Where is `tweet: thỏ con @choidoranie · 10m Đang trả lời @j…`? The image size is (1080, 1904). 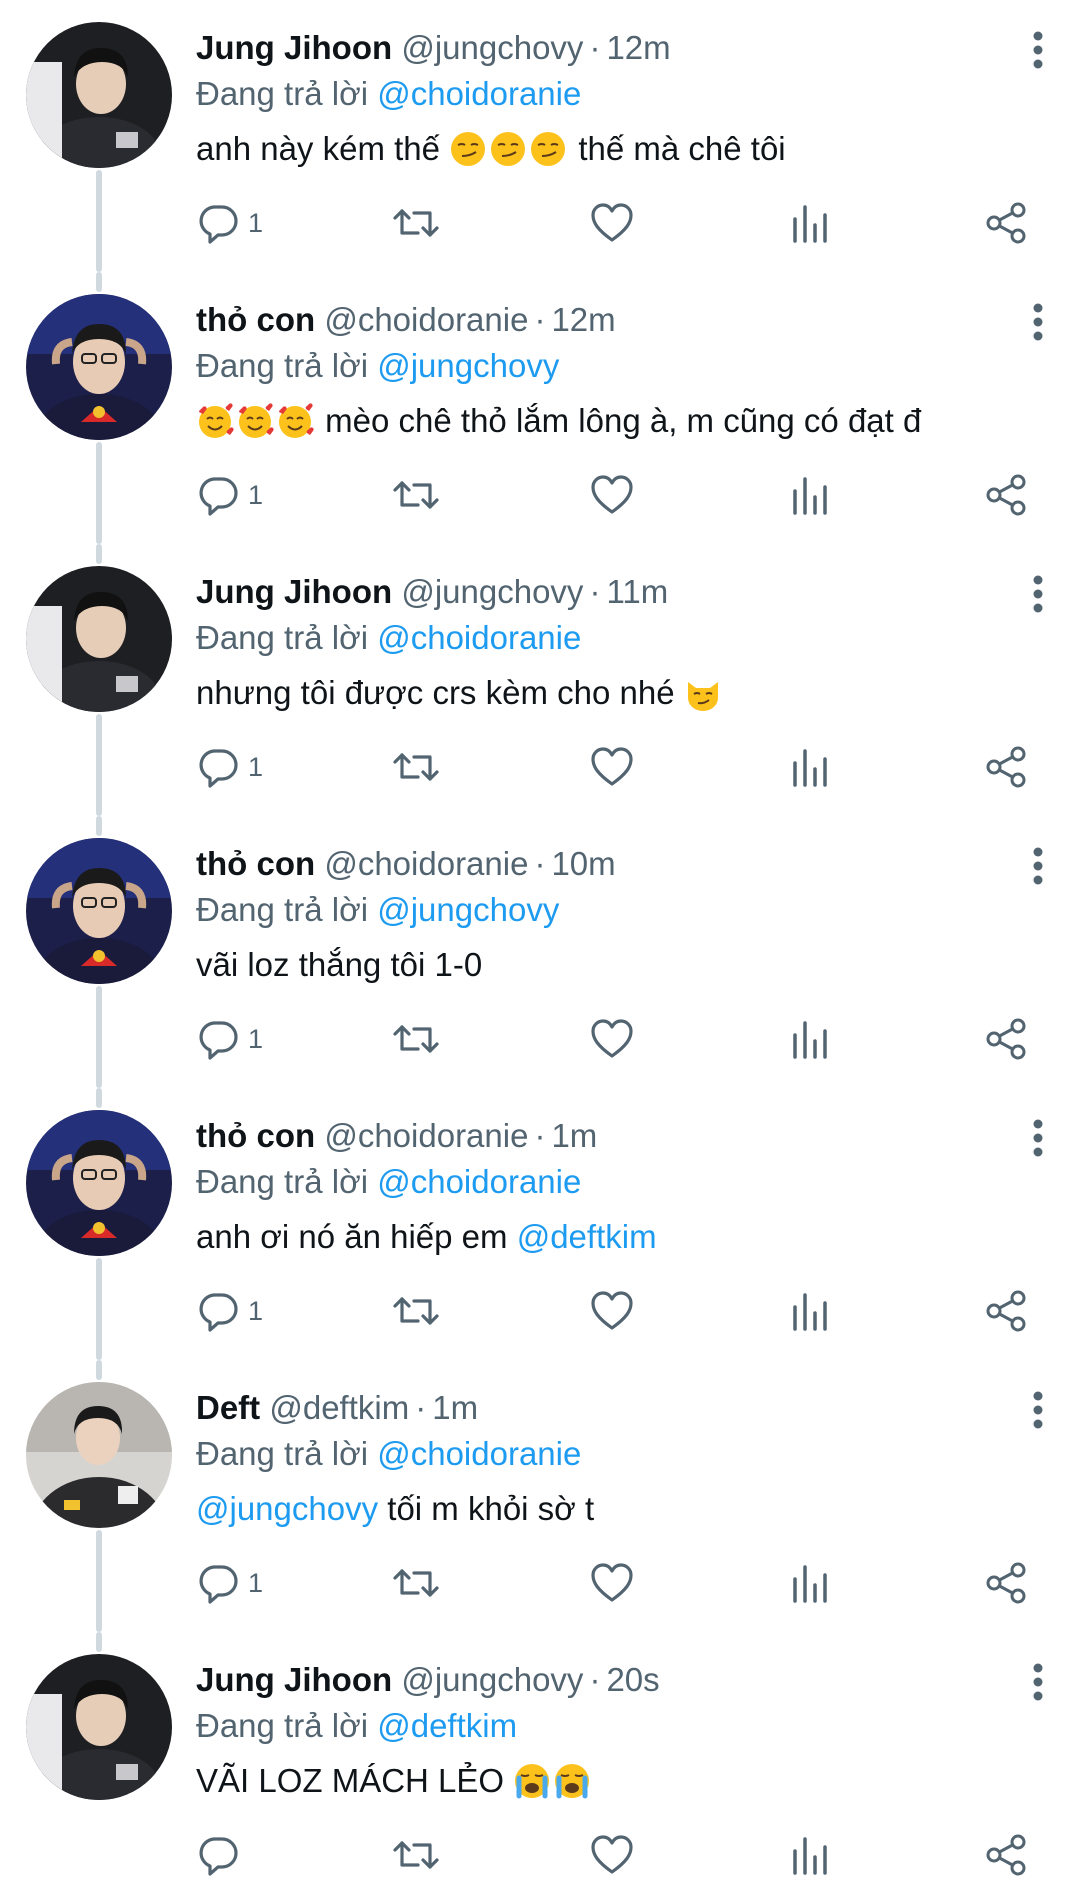
tweet: thỏ con @choidoranie · 10m Đang trả lời @j… is located at coordinates (540, 952).